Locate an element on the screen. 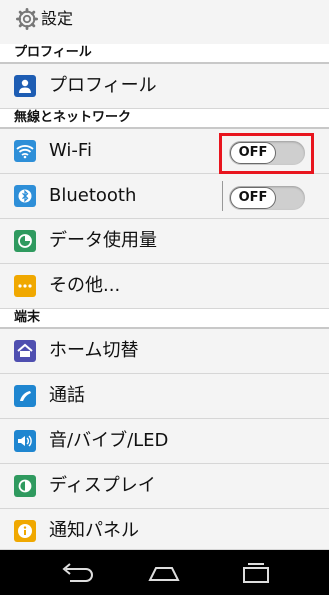  settings-item-sound: 音/バイブ/LED is located at coordinates (164, 441).